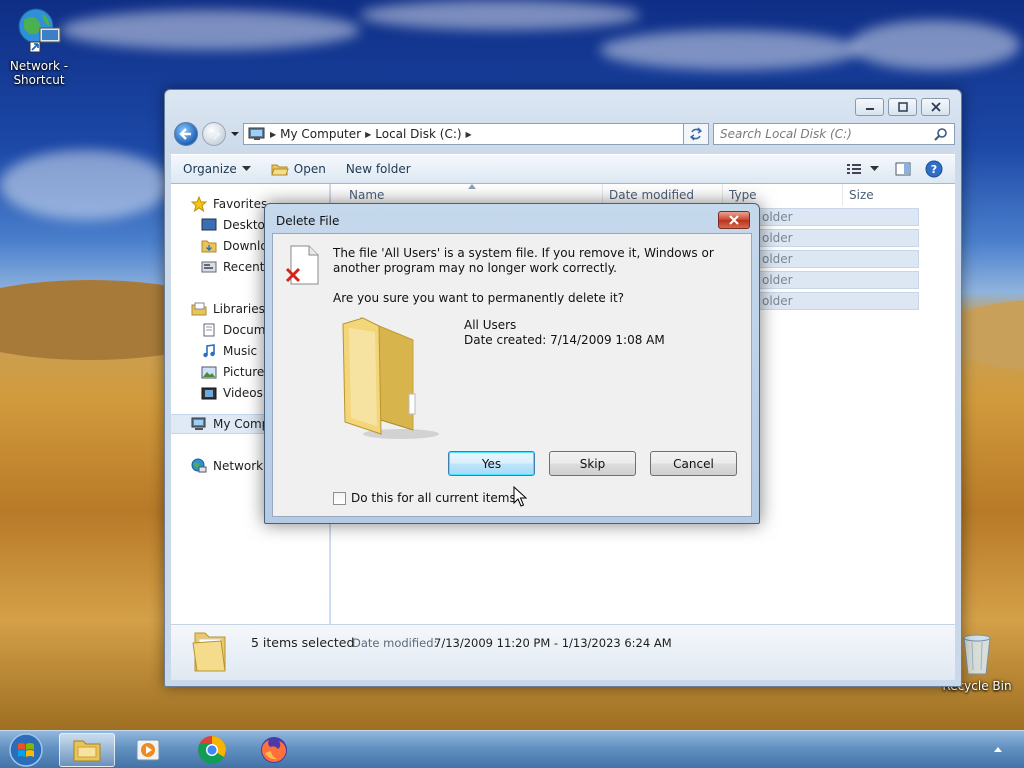 This screenshot has width=1024, height=768. I want to click on nav-documents: Docume, so click(237, 330).